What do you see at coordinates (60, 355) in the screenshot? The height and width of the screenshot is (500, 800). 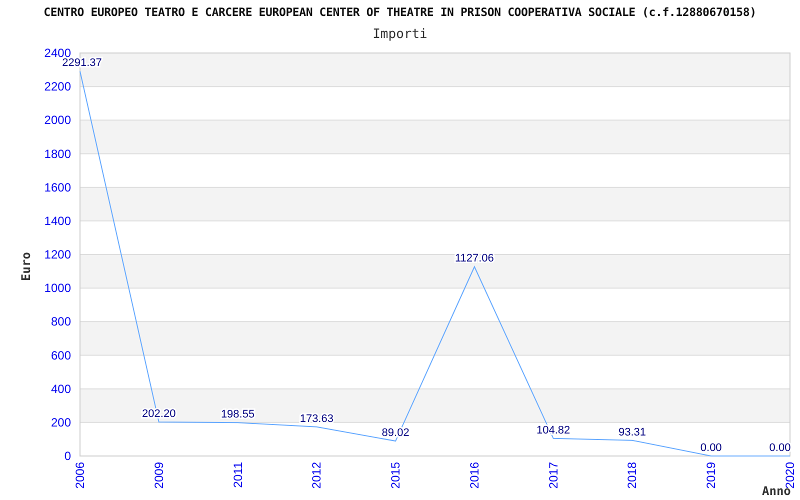 I see `y-tick-label: 600` at bounding box center [60, 355].